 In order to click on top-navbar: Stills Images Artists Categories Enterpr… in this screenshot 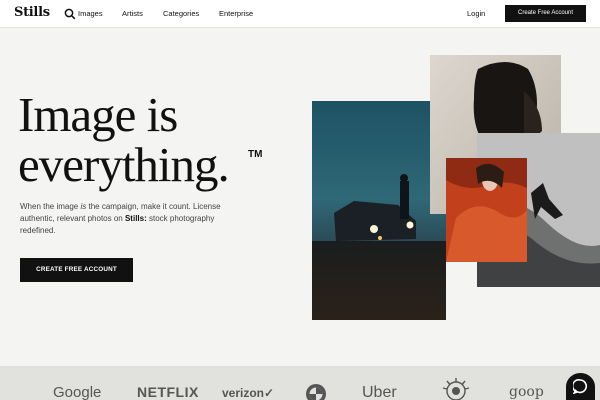, I will do `click(300, 14)`.